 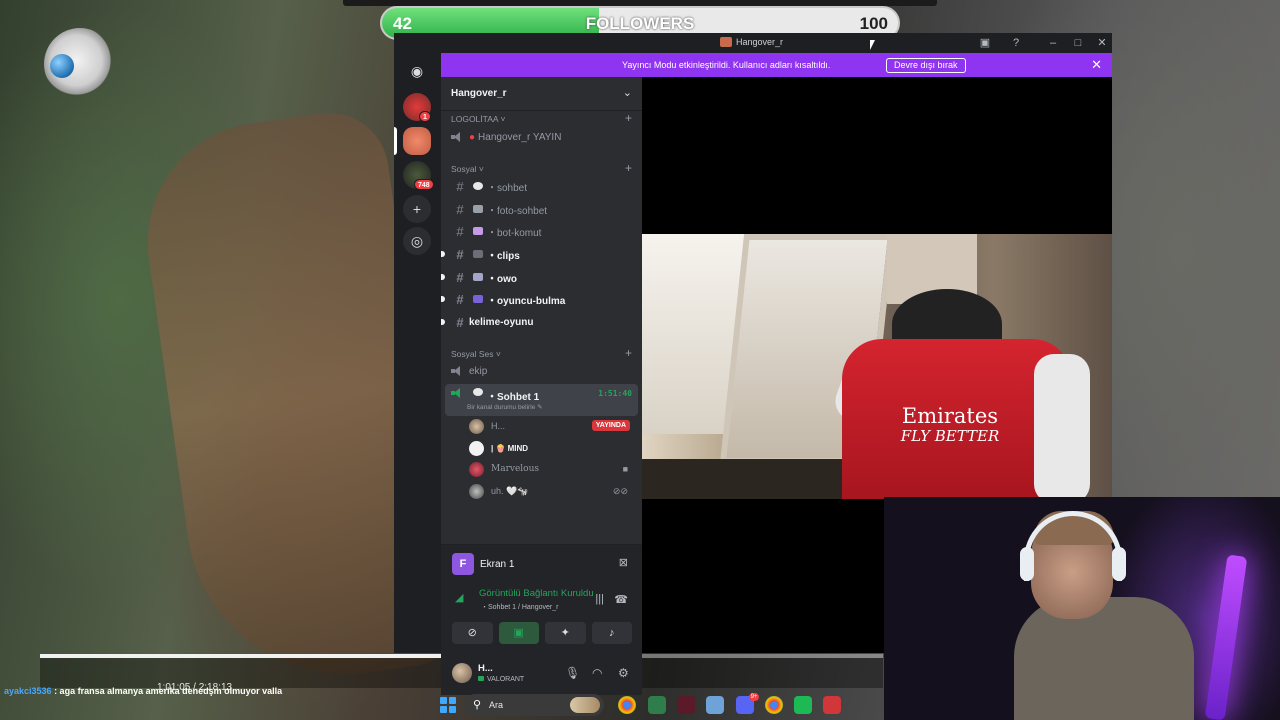 I want to click on inbox-icon: ▣, so click(x=985, y=43).